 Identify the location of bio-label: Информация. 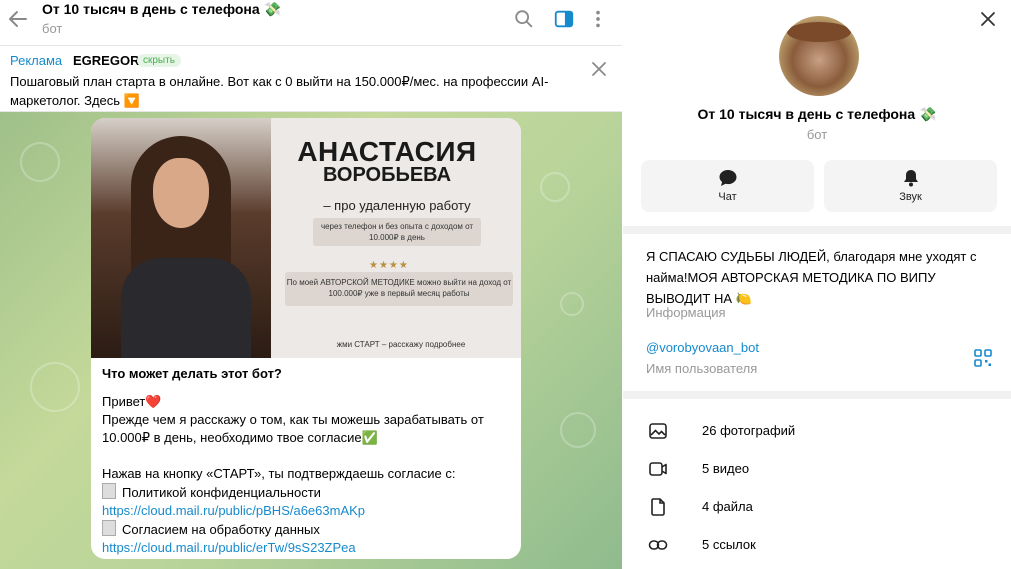
(686, 312).